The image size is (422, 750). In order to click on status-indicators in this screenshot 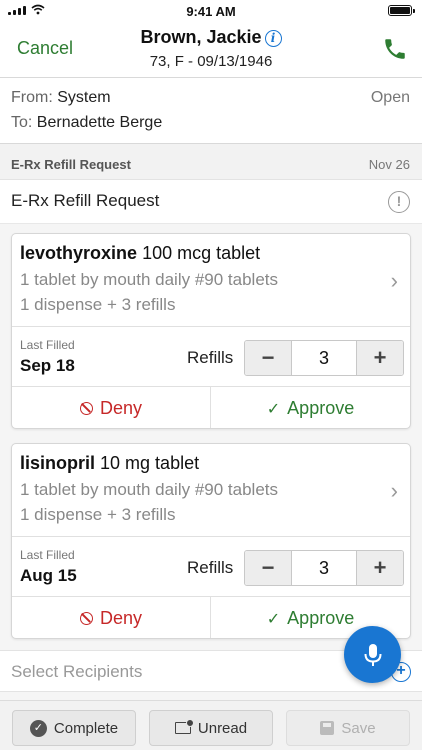, I will do `click(26, 9)`.